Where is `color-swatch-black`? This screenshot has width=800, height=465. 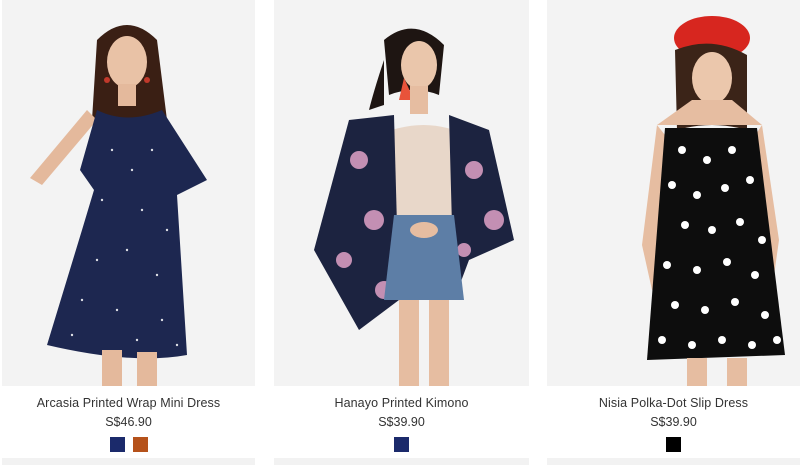 color-swatch-black is located at coordinates (673, 444).